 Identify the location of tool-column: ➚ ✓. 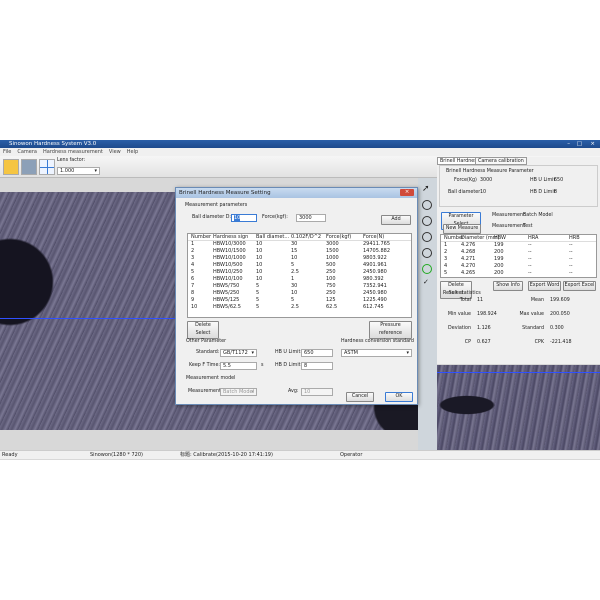
(427, 314).